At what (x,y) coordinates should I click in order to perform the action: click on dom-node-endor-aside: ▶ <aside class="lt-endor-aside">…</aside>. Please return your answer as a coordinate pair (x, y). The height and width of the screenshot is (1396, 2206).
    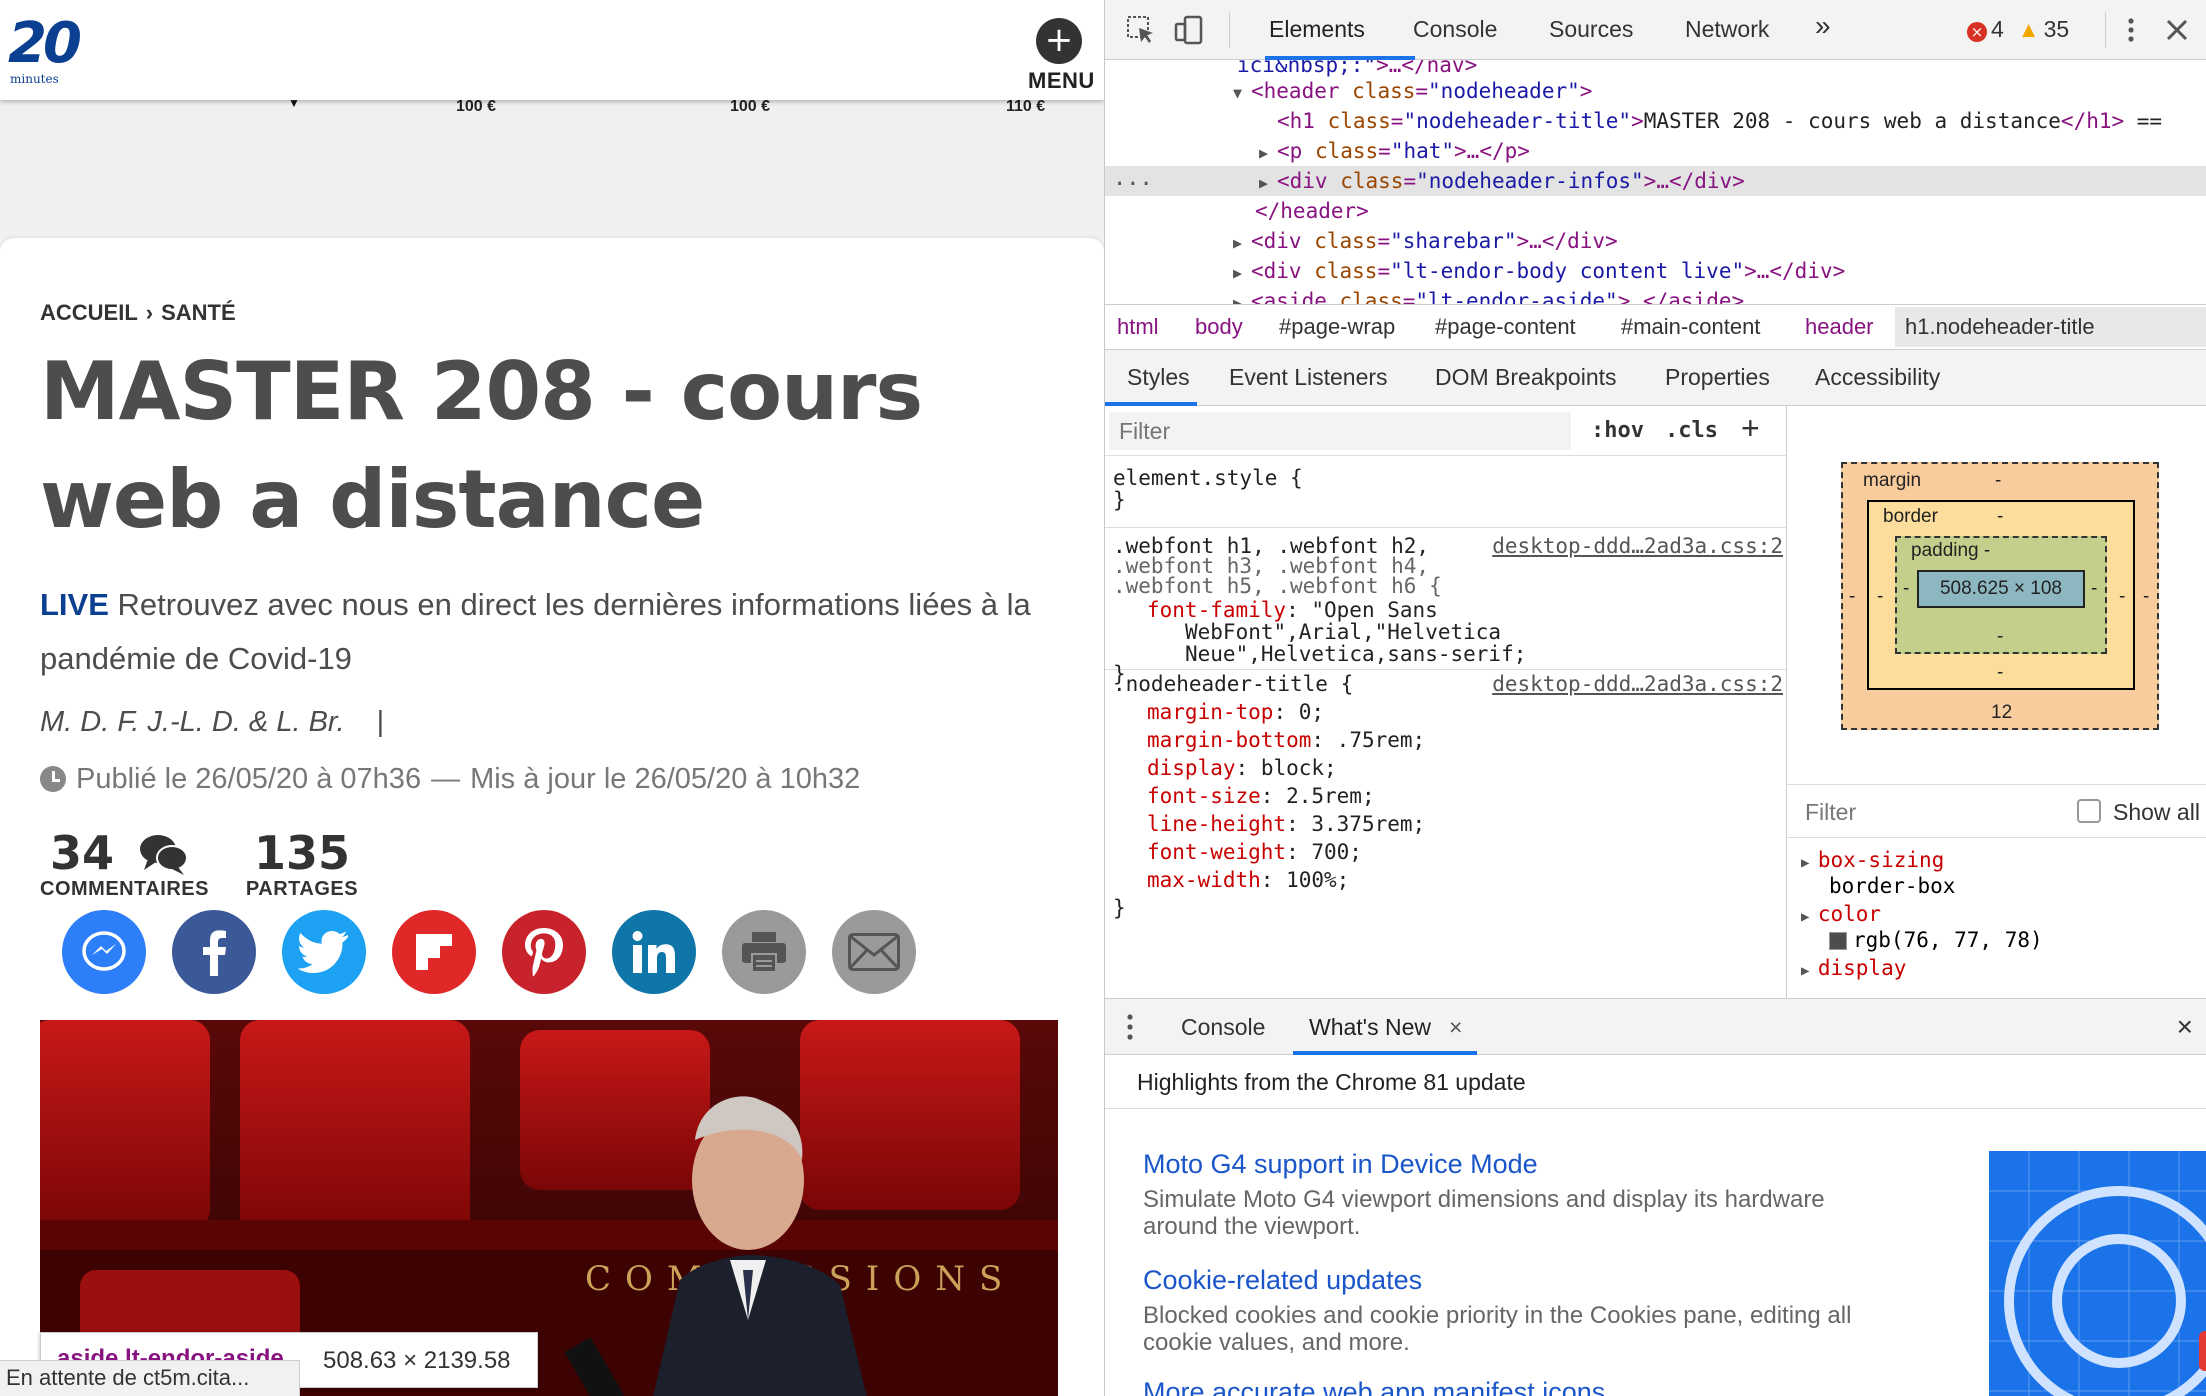
    Looking at the image, I should click on (1488, 295).